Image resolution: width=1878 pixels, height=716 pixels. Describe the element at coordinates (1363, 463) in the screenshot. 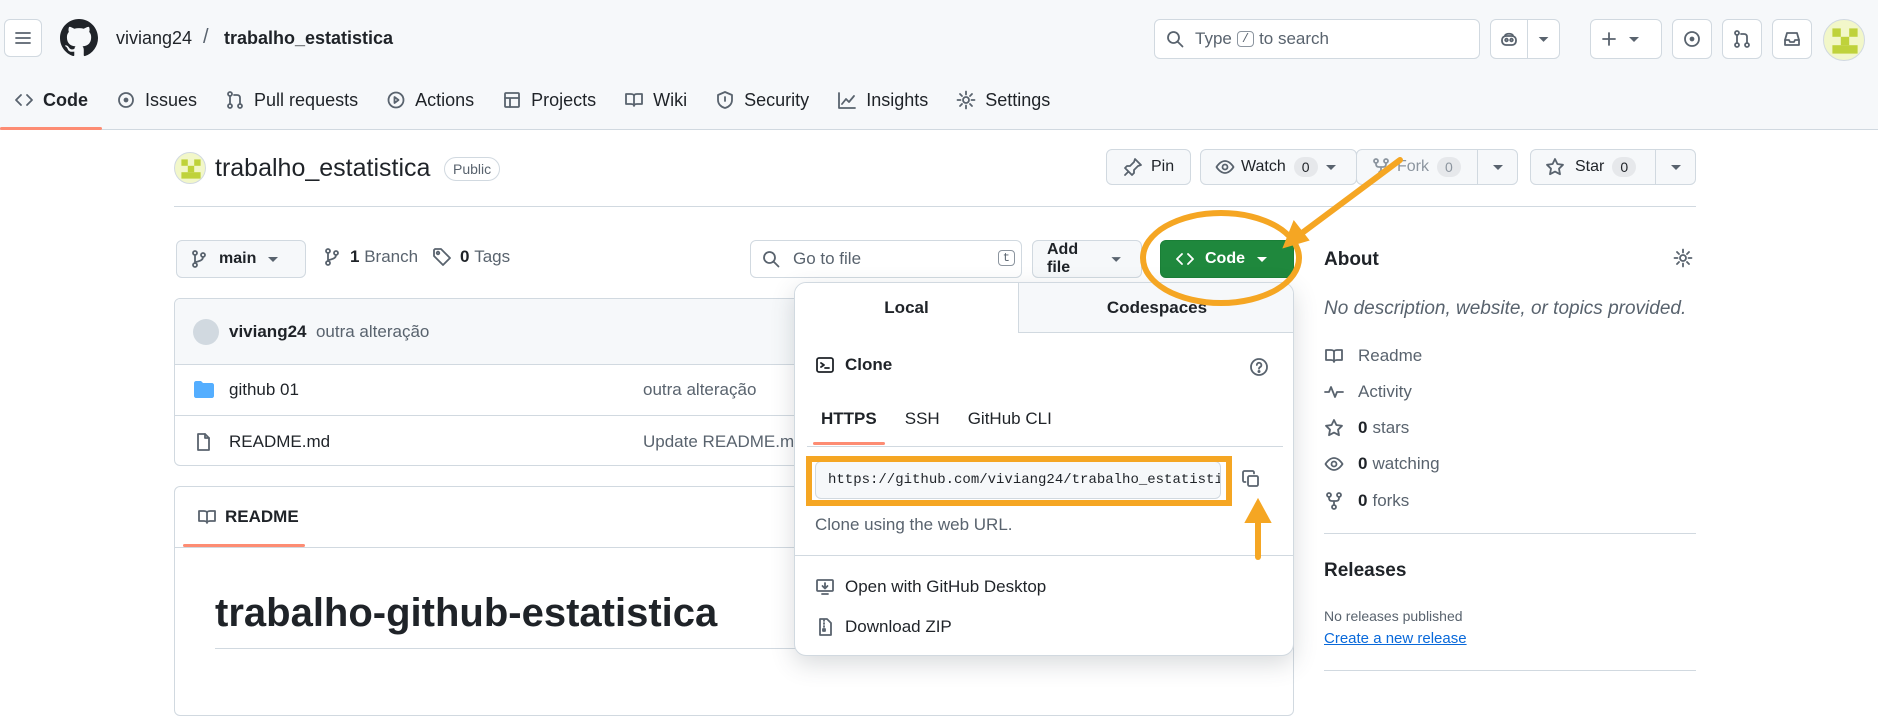

I see `watching-count: 0` at that location.